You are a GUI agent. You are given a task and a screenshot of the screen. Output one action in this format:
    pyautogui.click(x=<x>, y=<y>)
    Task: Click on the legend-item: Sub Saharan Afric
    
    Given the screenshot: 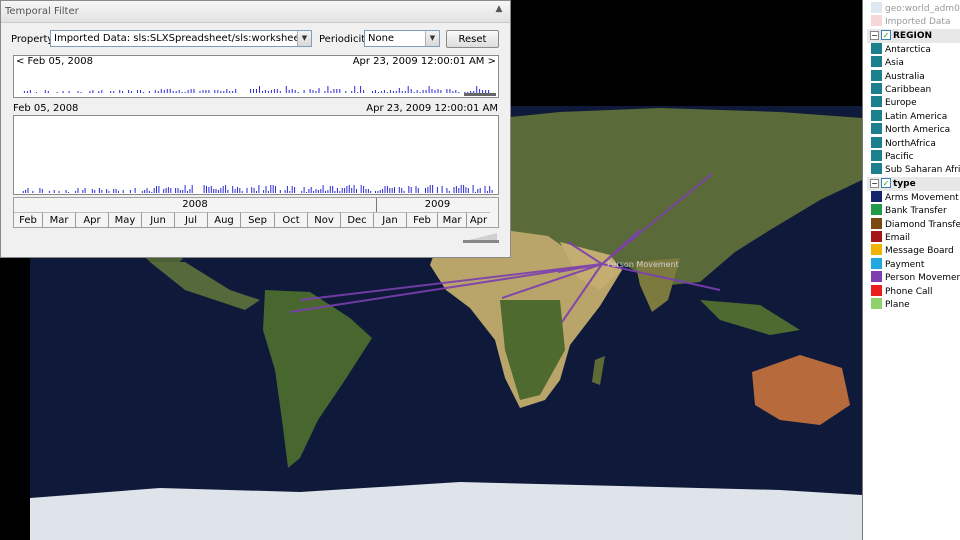 What is the action you would take?
    pyautogui.click(x=915, y=169)
    